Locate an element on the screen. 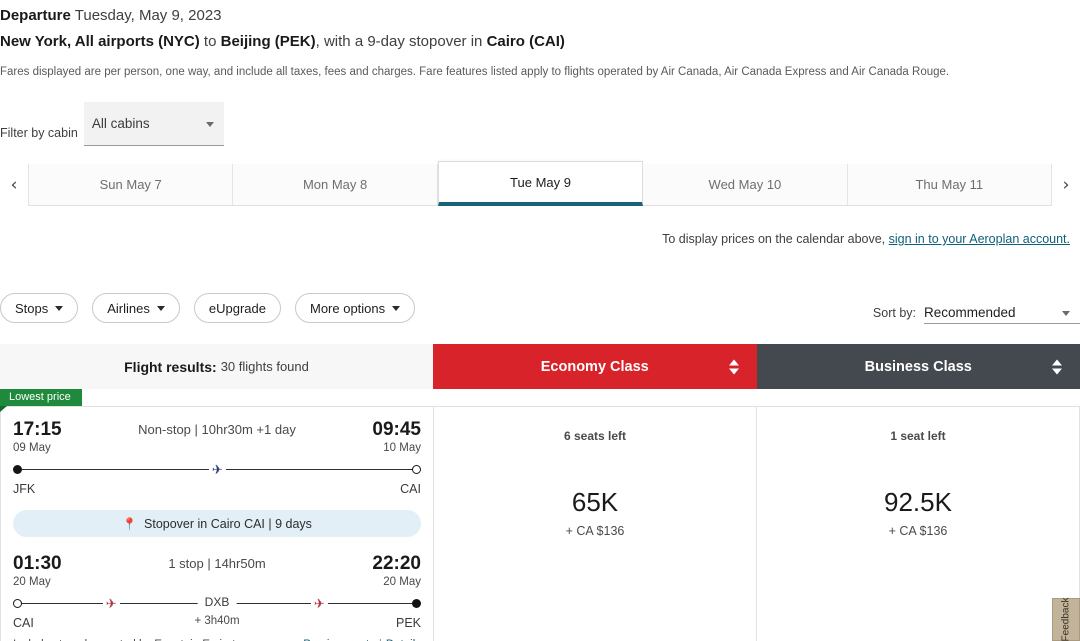  lowest-price-badge-wrap: Lowest price is located at coordinates (540, 400).